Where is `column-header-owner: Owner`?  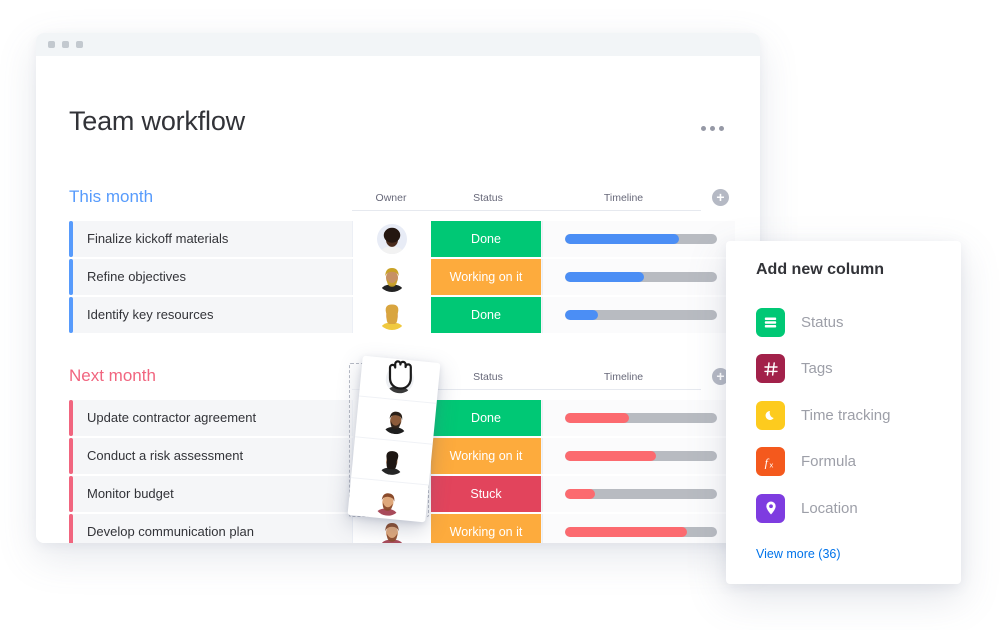 column-header-owner: Owner is located at coordinates (391, 198).